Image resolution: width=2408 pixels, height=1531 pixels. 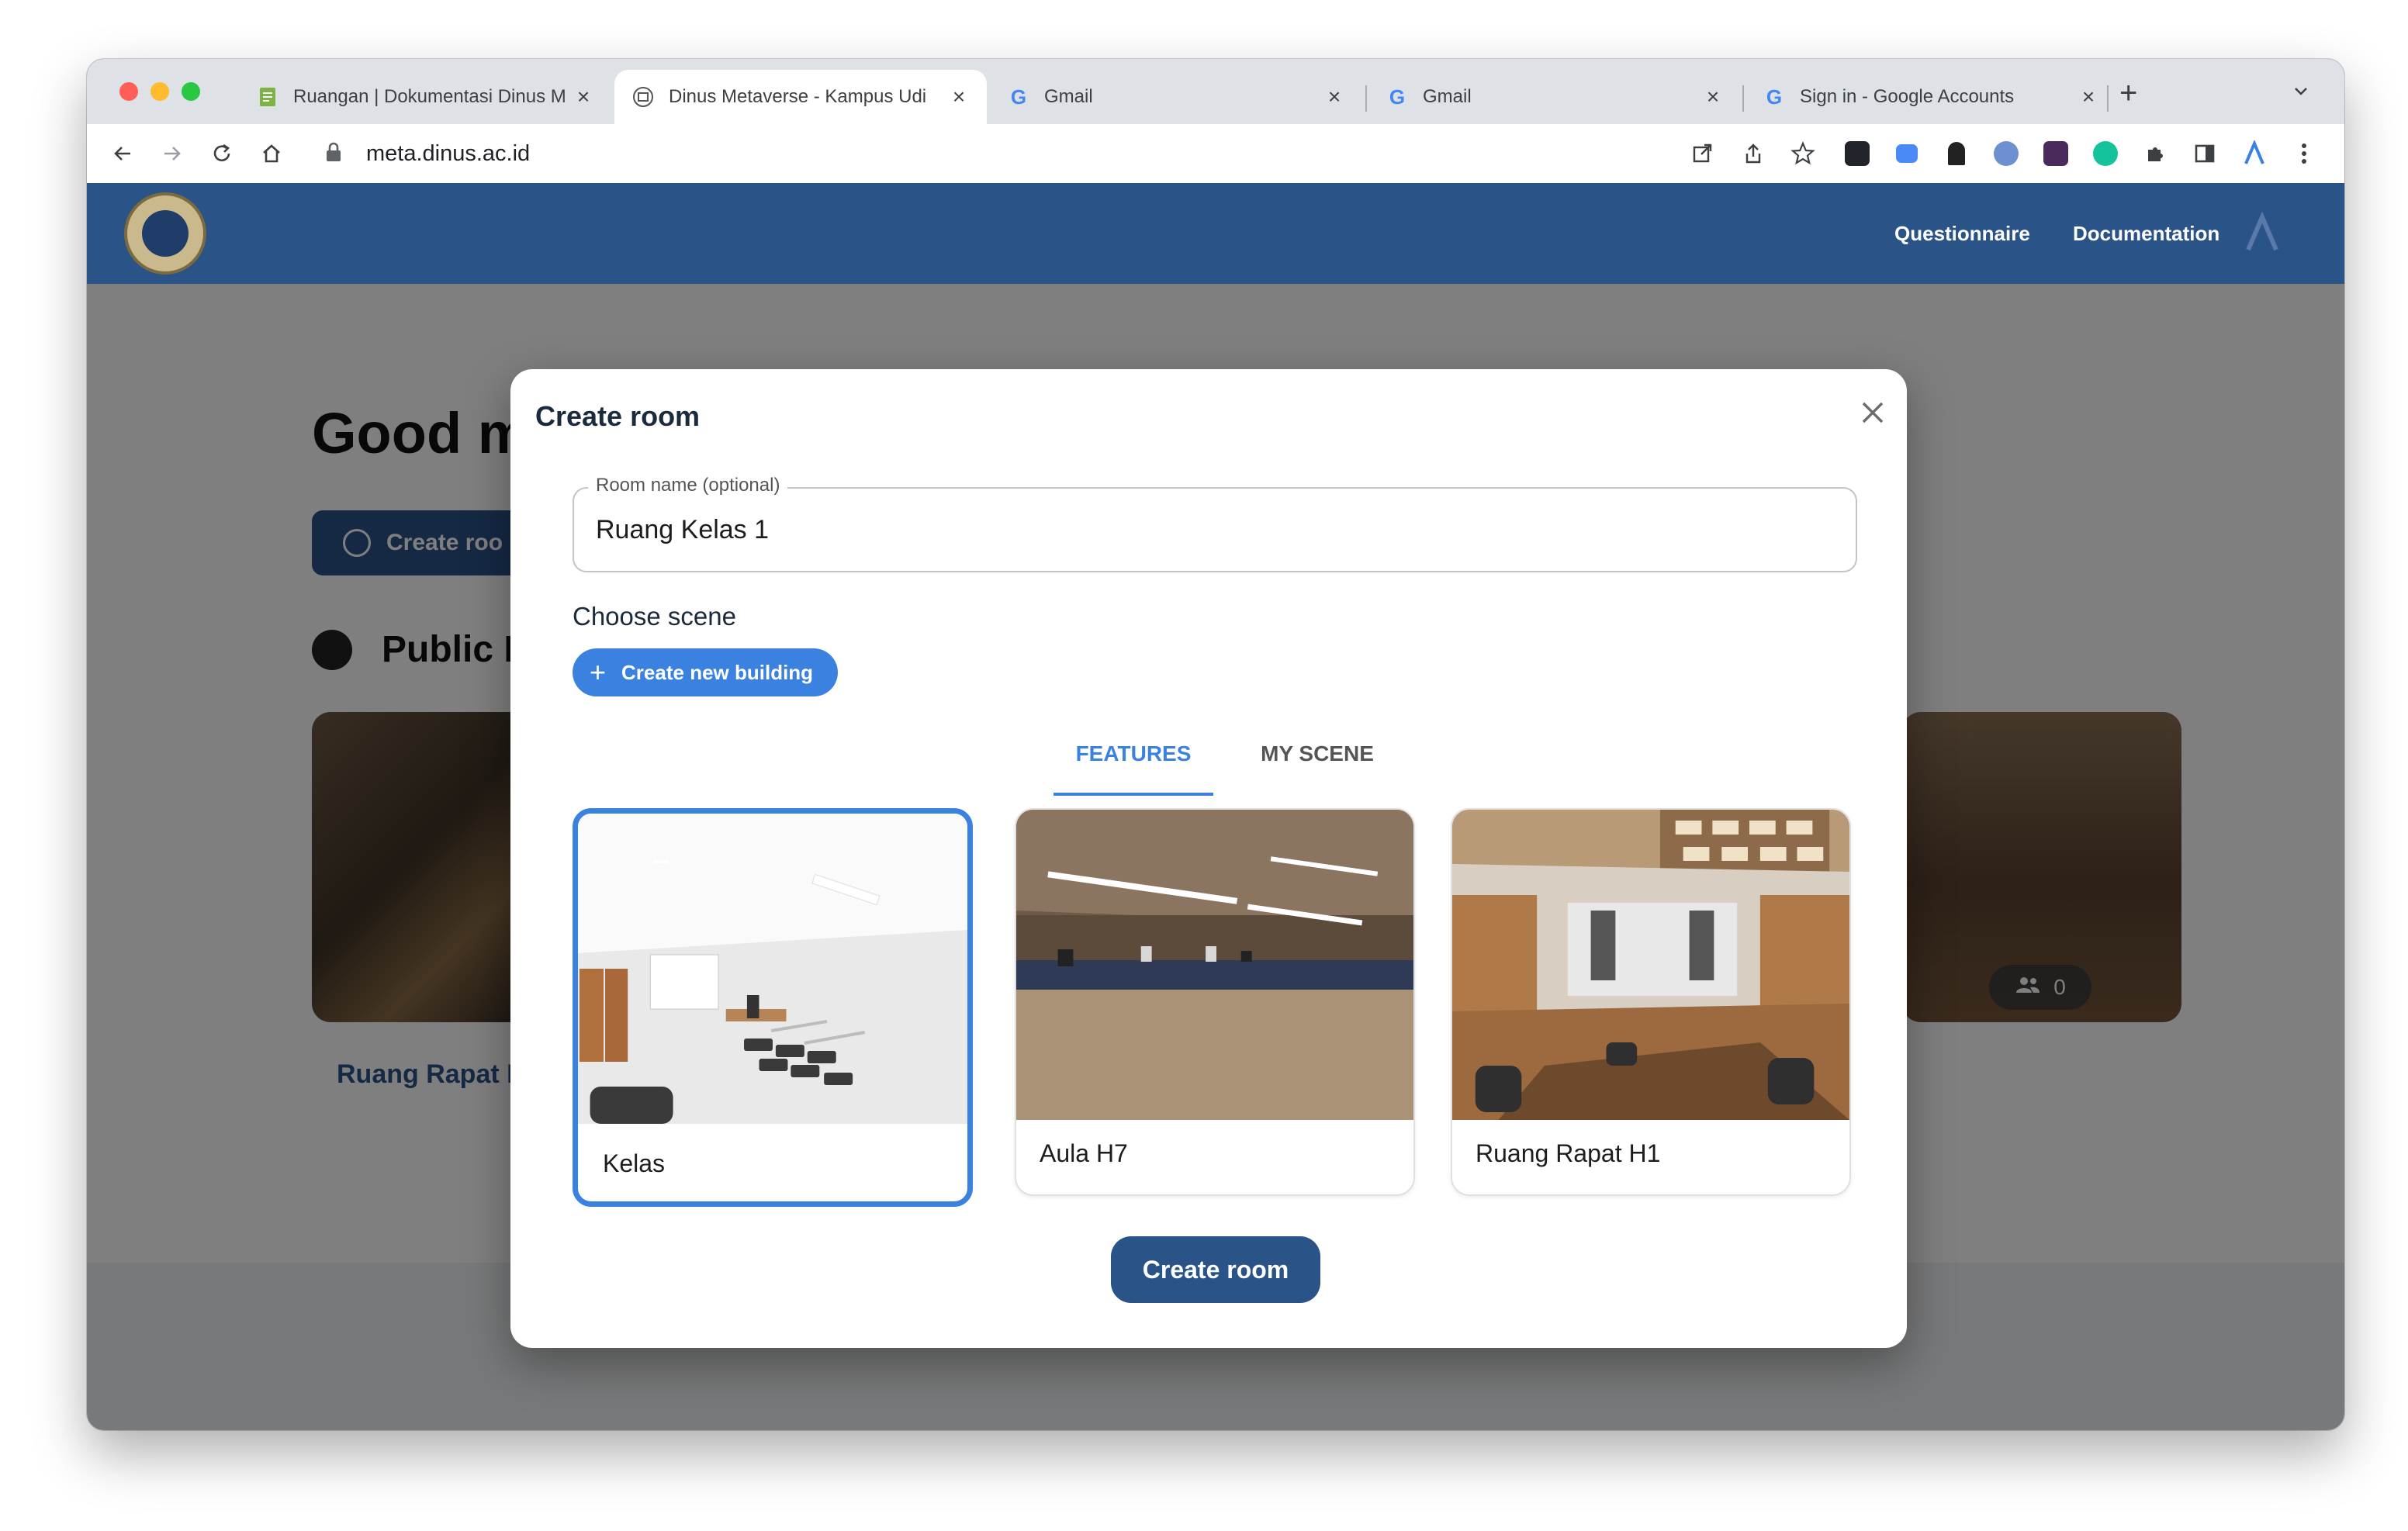 I want to click on close-icon, so click(x=1872, y=412).